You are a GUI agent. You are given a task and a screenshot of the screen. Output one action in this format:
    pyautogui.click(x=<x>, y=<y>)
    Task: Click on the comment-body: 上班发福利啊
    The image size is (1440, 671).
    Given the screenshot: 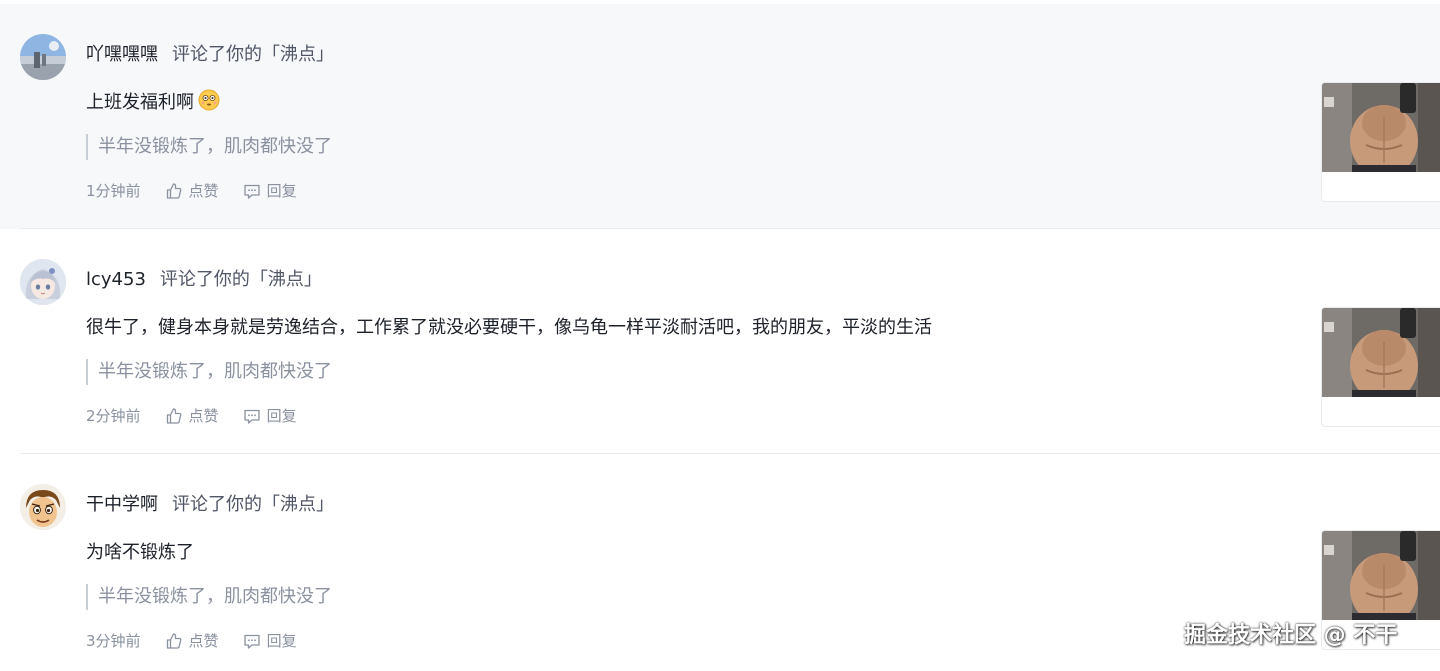 What is the action you would take?
    pyautogui.click(x=140, y=102)
    